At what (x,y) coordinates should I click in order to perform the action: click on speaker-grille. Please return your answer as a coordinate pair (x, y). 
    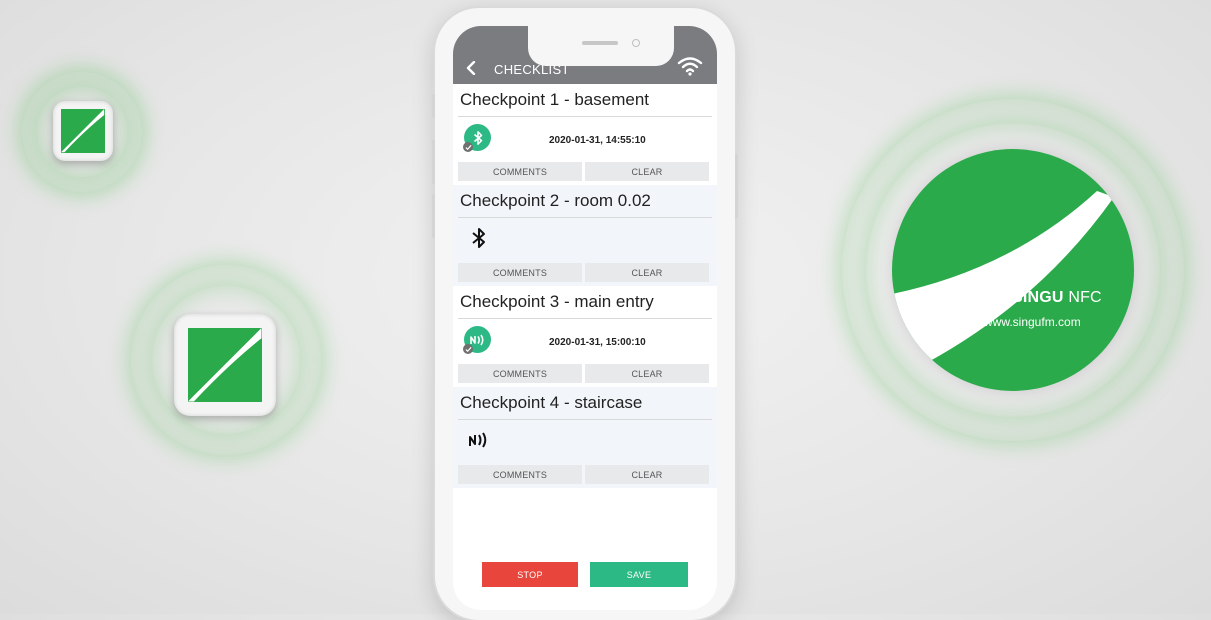
    Looking at the image, I should click on (600, 43).